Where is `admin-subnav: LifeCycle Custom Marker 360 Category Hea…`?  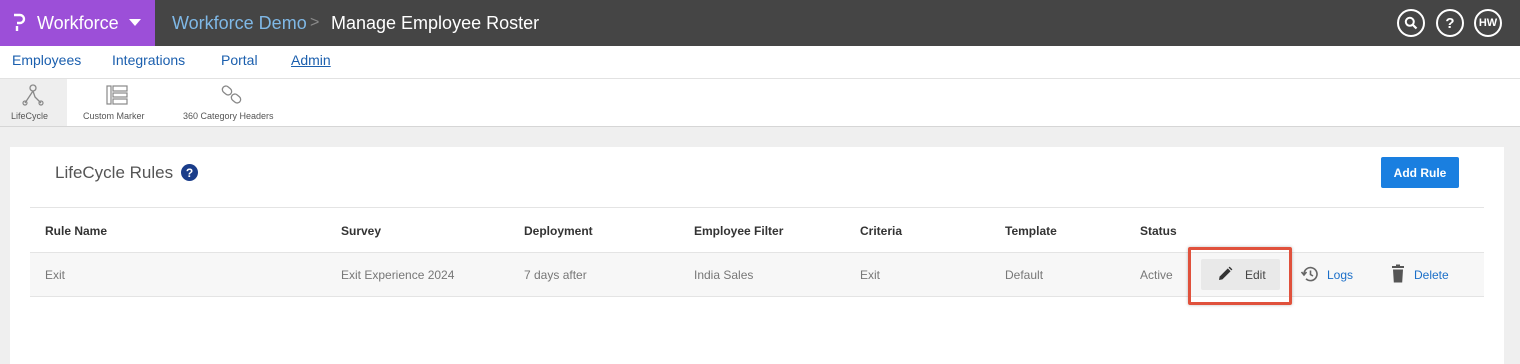
admin-subnav: LifeCycle Custom Marker 360 Category Hea… is located at coordinates (760, 103).